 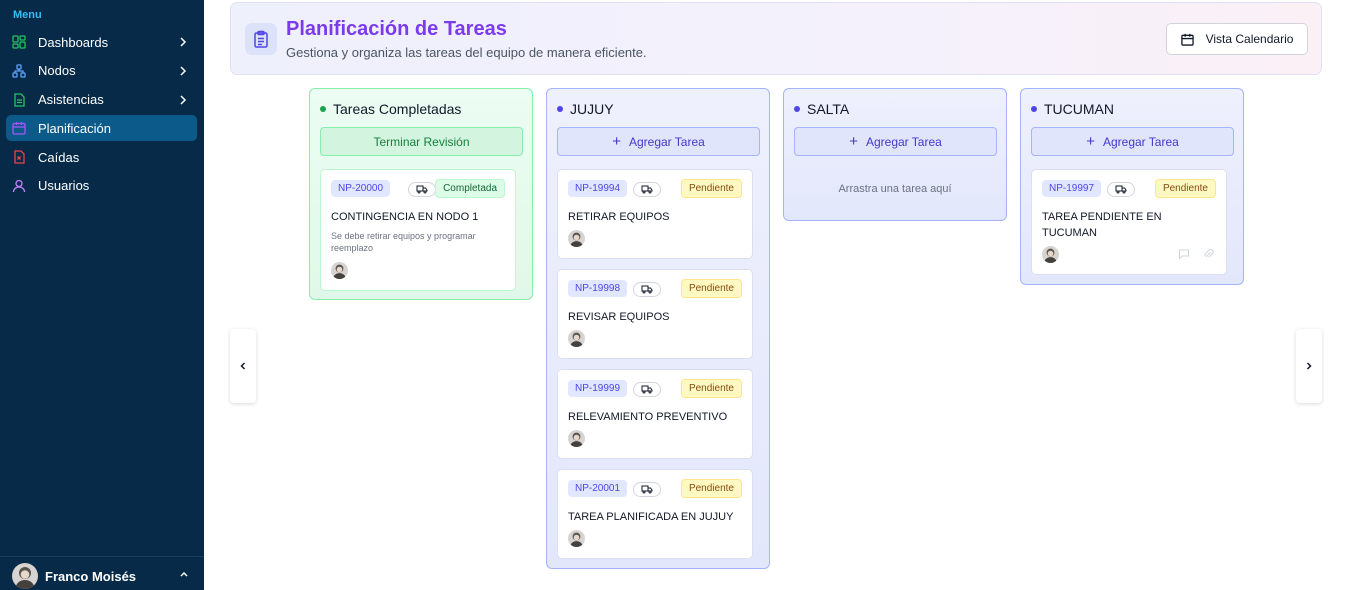 I want to click on calendar-view-button: Vista Calendario, so click(x=1237, y=39).